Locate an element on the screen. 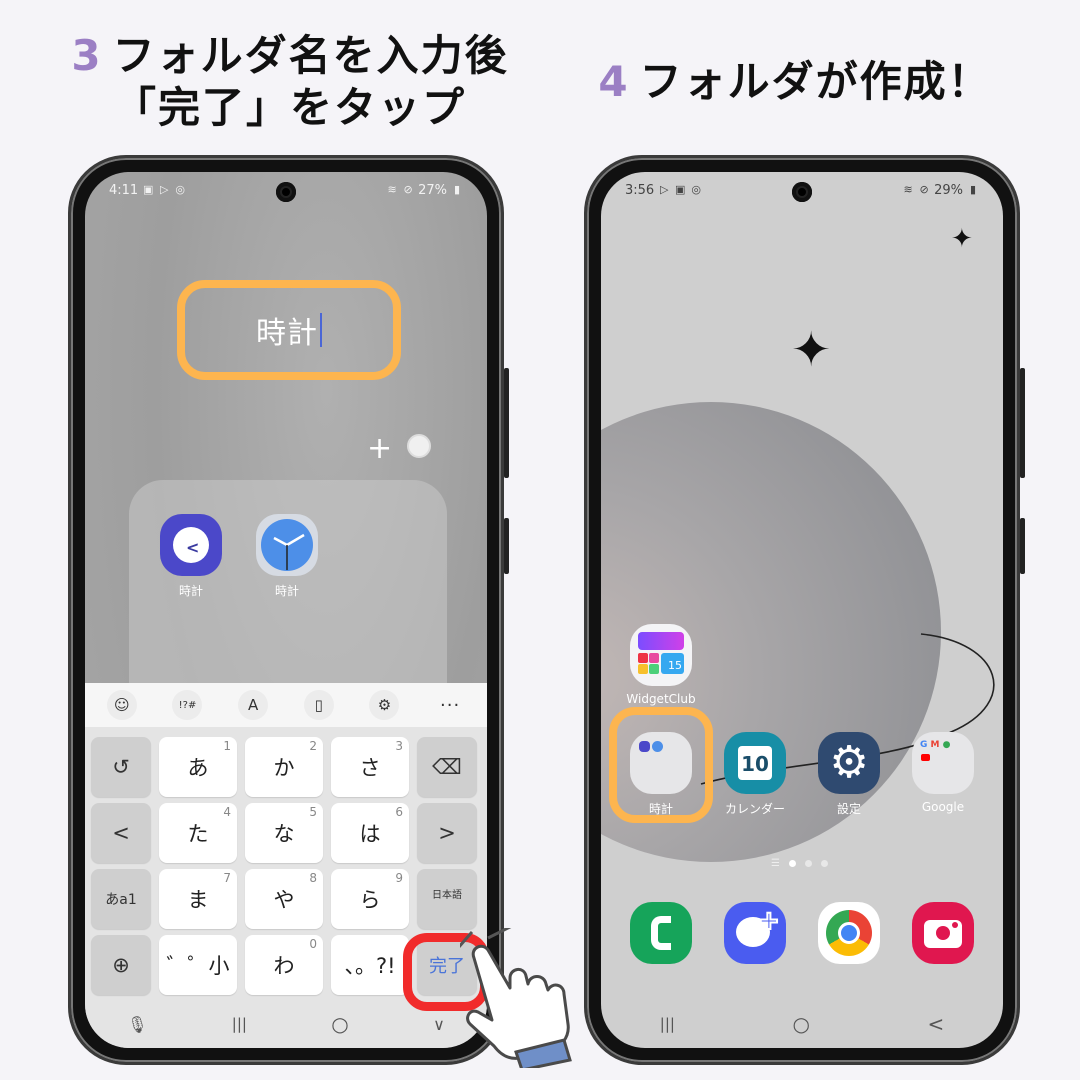 The image size is (1080, 1080). key-symbol: 、。?! is located at coordinates (370, 965).